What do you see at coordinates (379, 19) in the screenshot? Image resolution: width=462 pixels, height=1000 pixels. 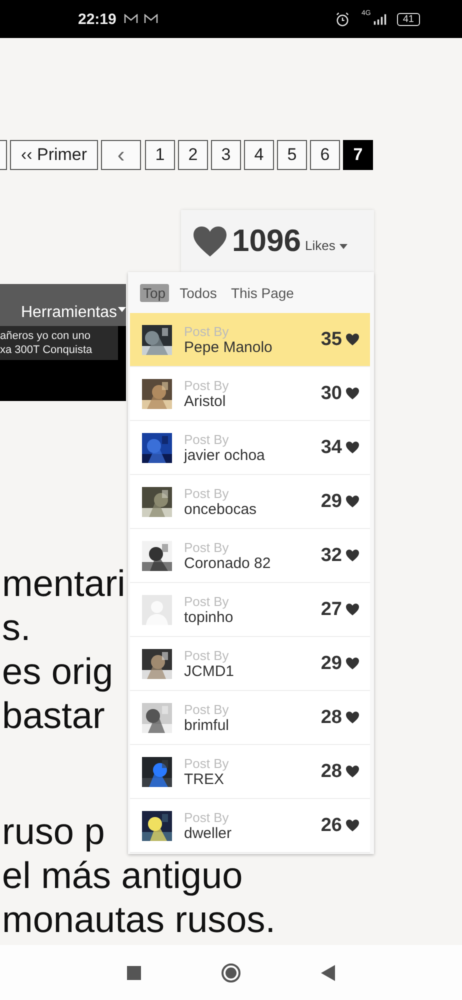 I see `signal-icon` at bounding box center [379, 19].